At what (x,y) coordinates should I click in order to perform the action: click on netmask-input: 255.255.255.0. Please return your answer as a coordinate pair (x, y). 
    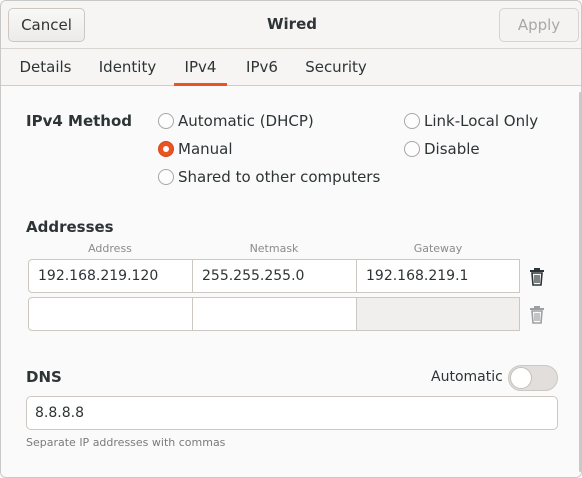
    Looking at the image, I should click on (274, 276).